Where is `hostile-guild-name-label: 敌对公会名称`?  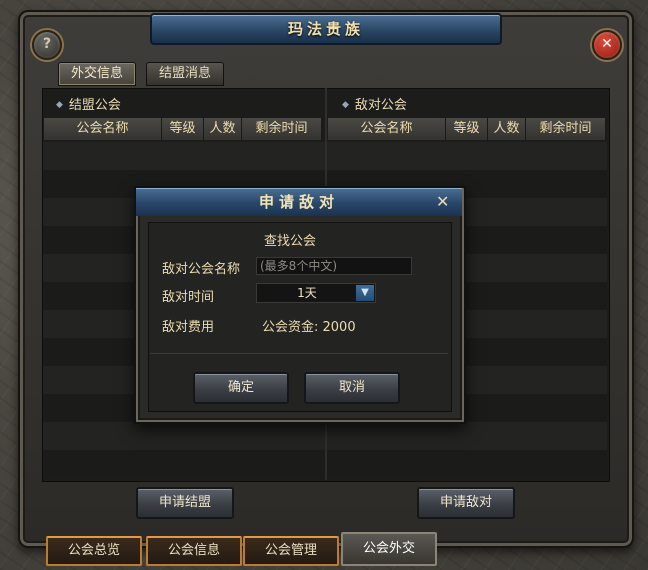 hostile-guild-name-label: 敌对公会名称 is located at coordinates (201, 269).